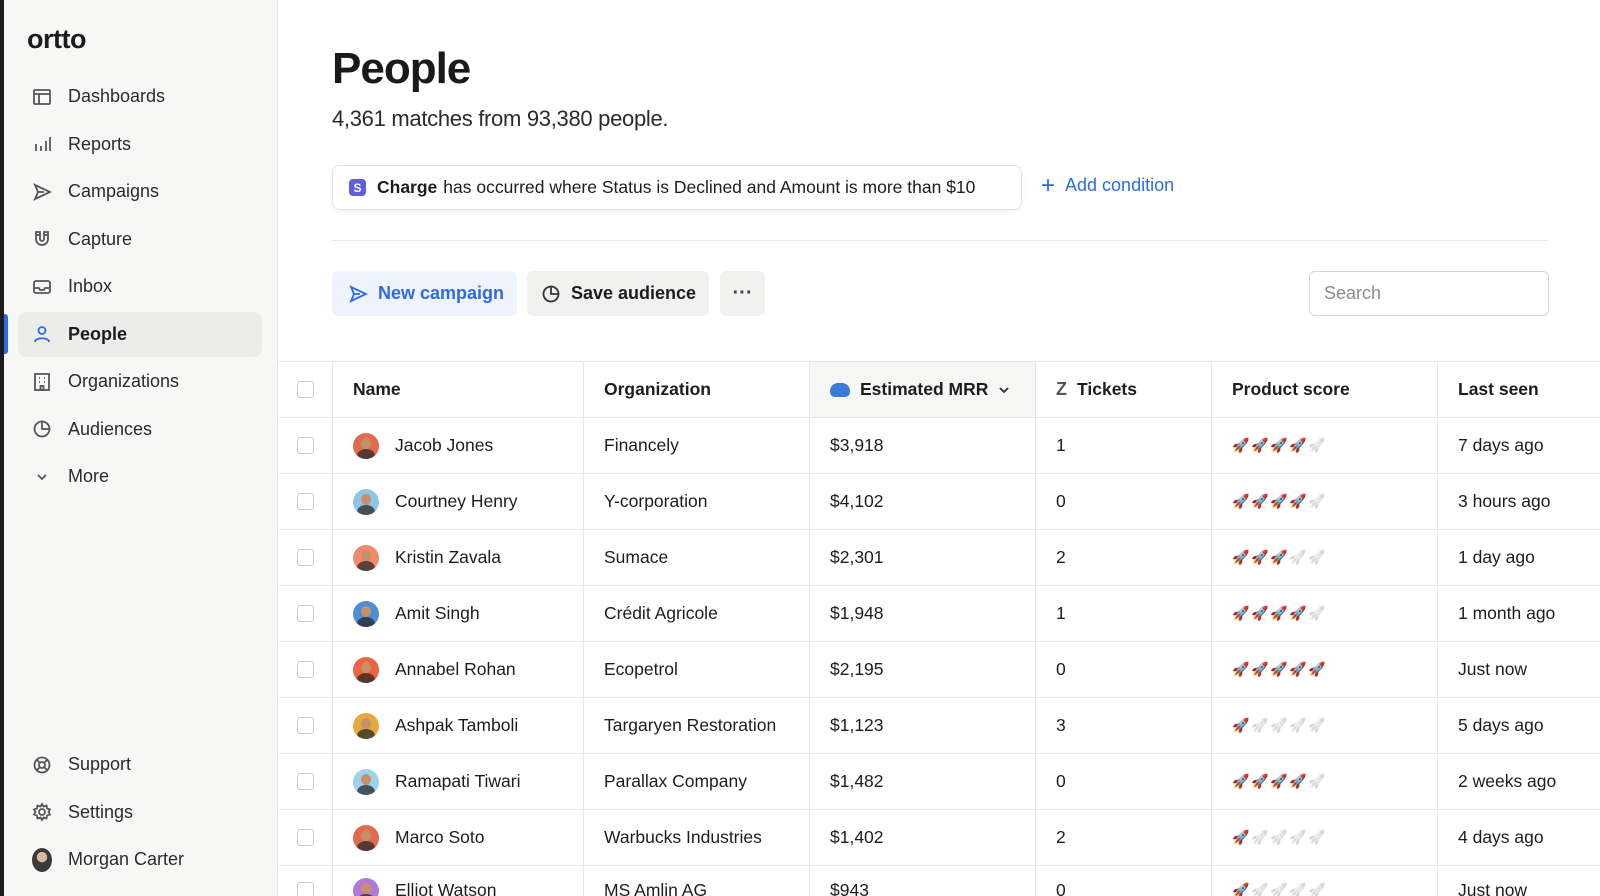 Image resolution: width=1600 pixels, height=896 pixels. What do you see at coordinates (923, 501) in the screenshot?
I see `cell-mrr: $4,102` at bounding box center [923, 501].